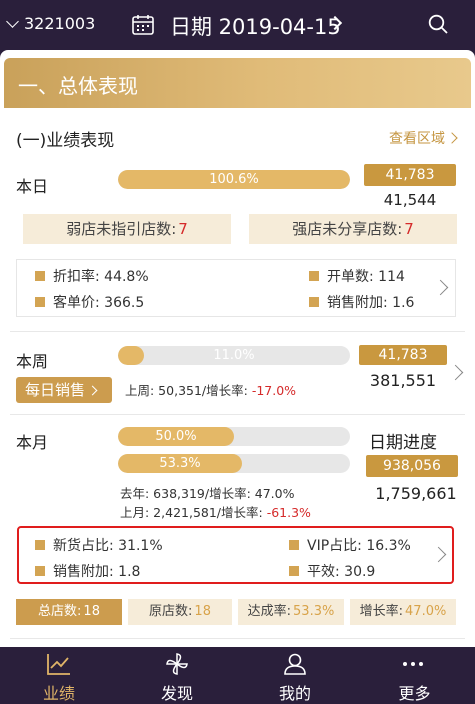 This screenshot has width=475, height=704. Describe the element at coordinates (60, 611) in the screenshot. I see `total-stores-label: 总店数:` at that location.